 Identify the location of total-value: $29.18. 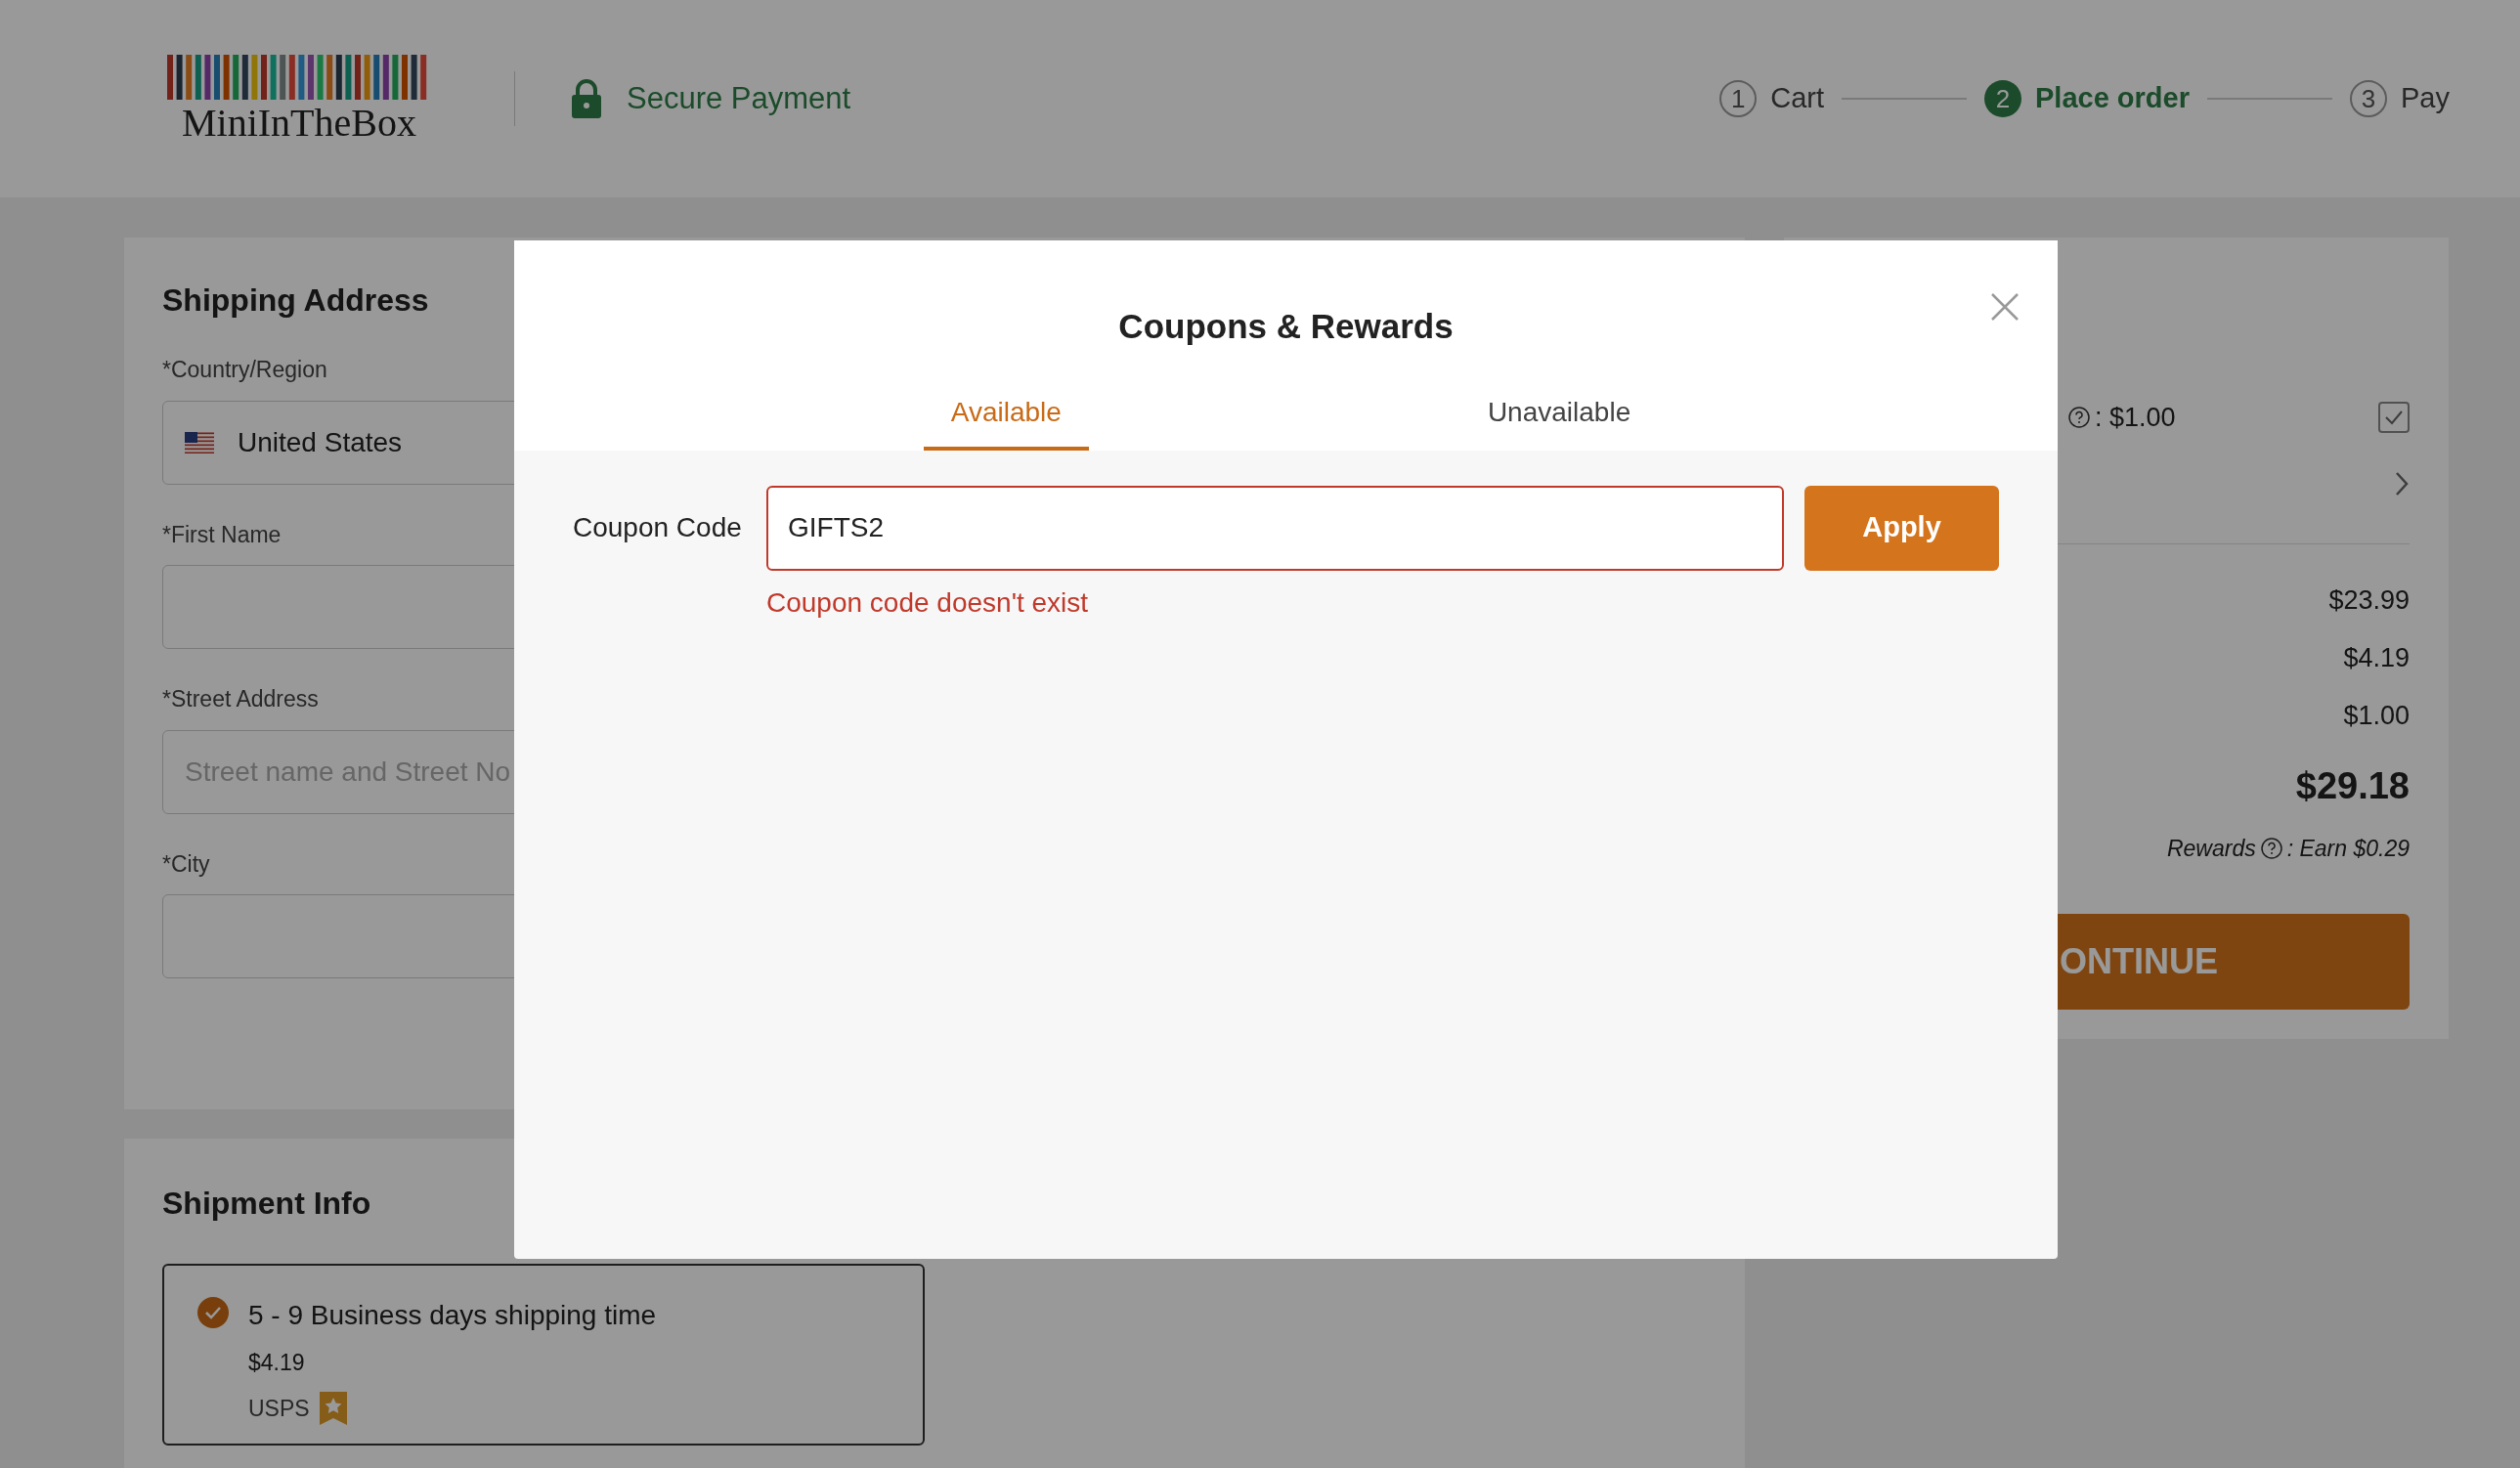
(2352, 785).